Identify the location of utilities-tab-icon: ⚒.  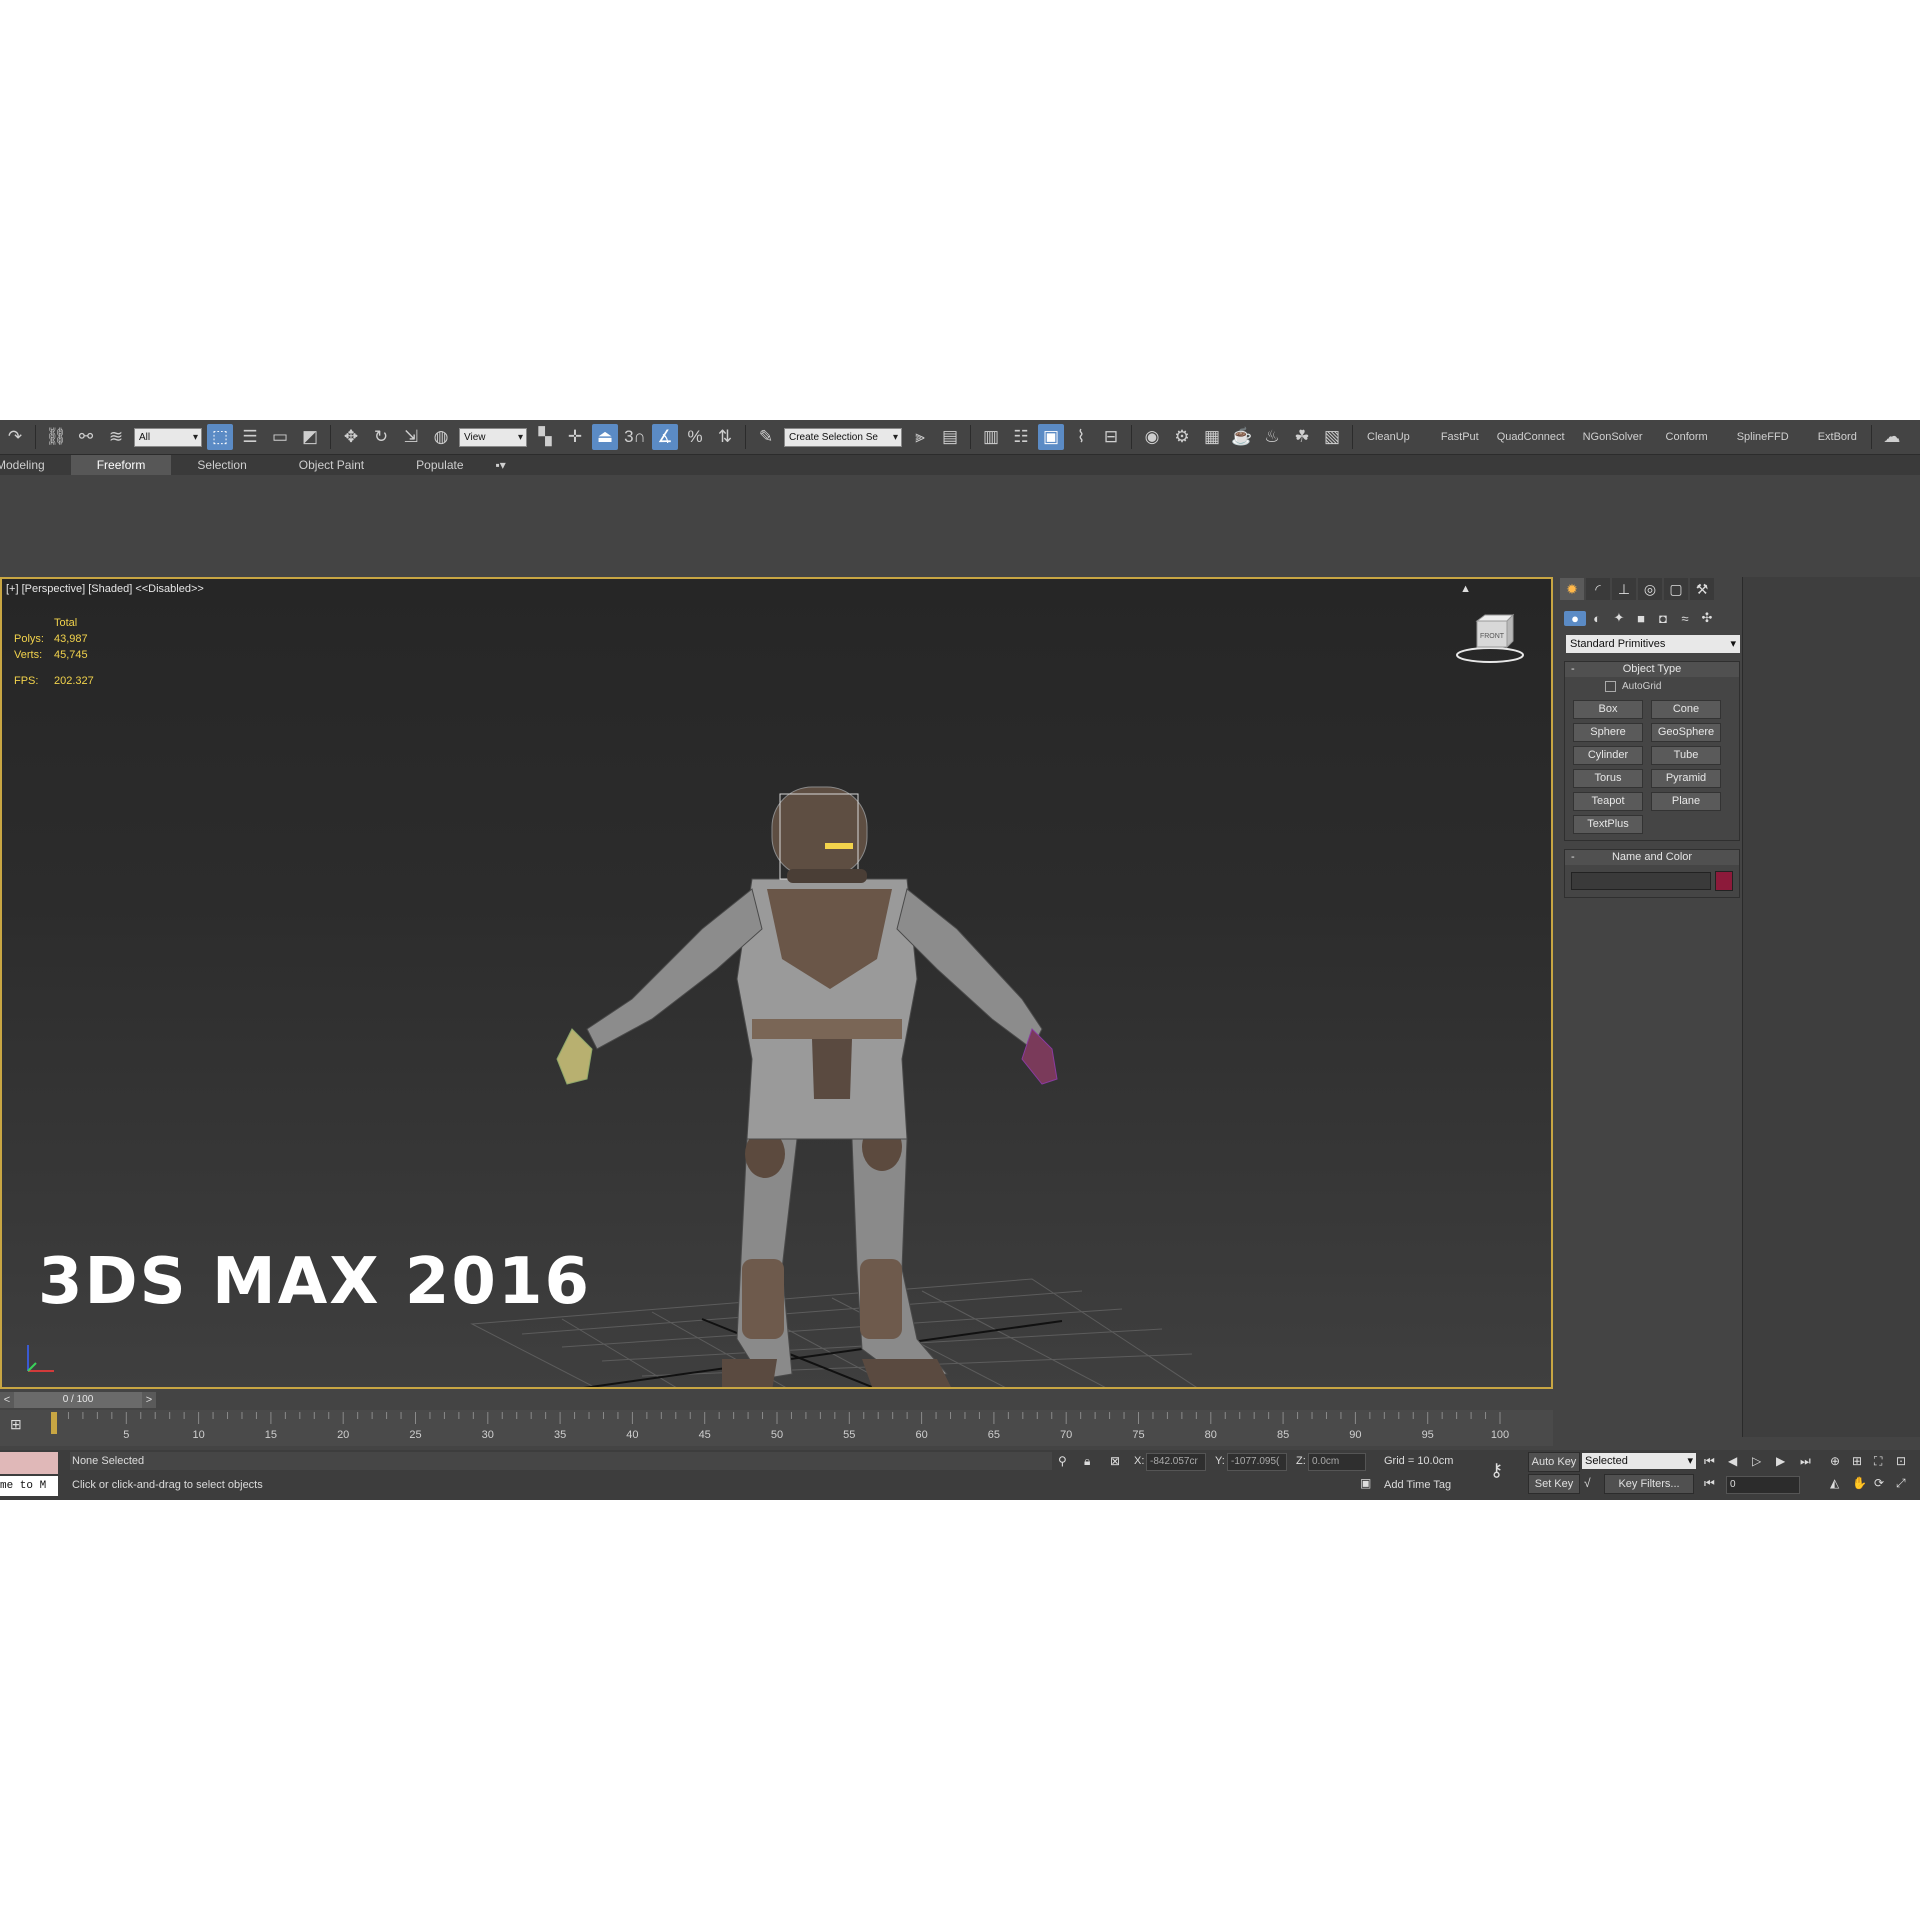
(1702, 589).